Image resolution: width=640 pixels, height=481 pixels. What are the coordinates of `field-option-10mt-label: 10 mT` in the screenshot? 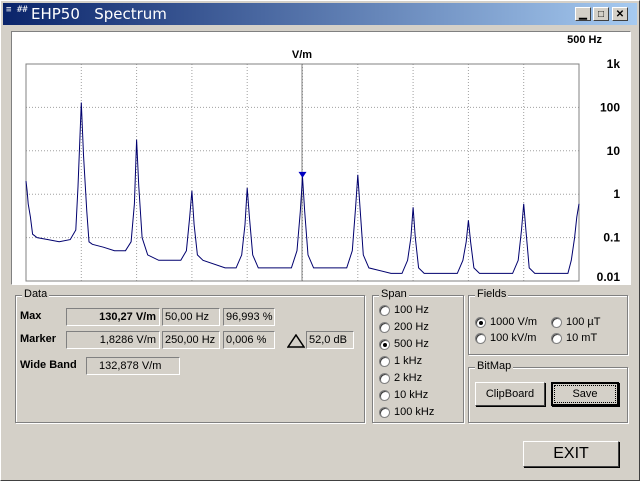 It's located at (582, 338).